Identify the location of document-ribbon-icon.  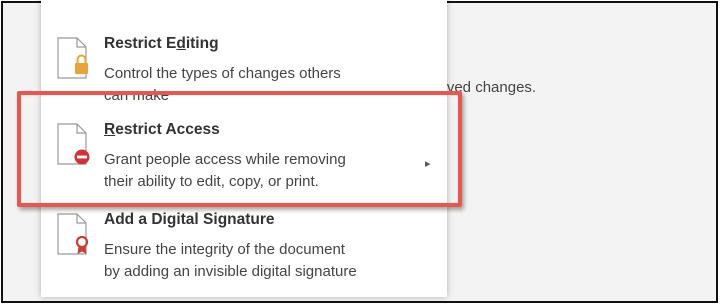
(73, 234).